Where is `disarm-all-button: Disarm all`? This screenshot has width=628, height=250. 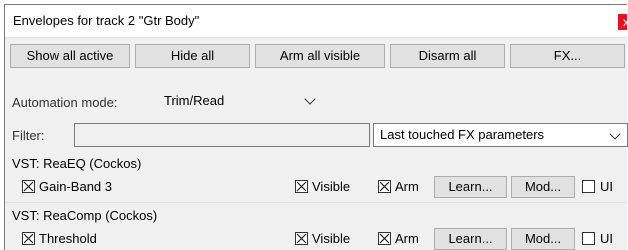
disarm-all-button: Disarm all is located at coordinates (447, 56).